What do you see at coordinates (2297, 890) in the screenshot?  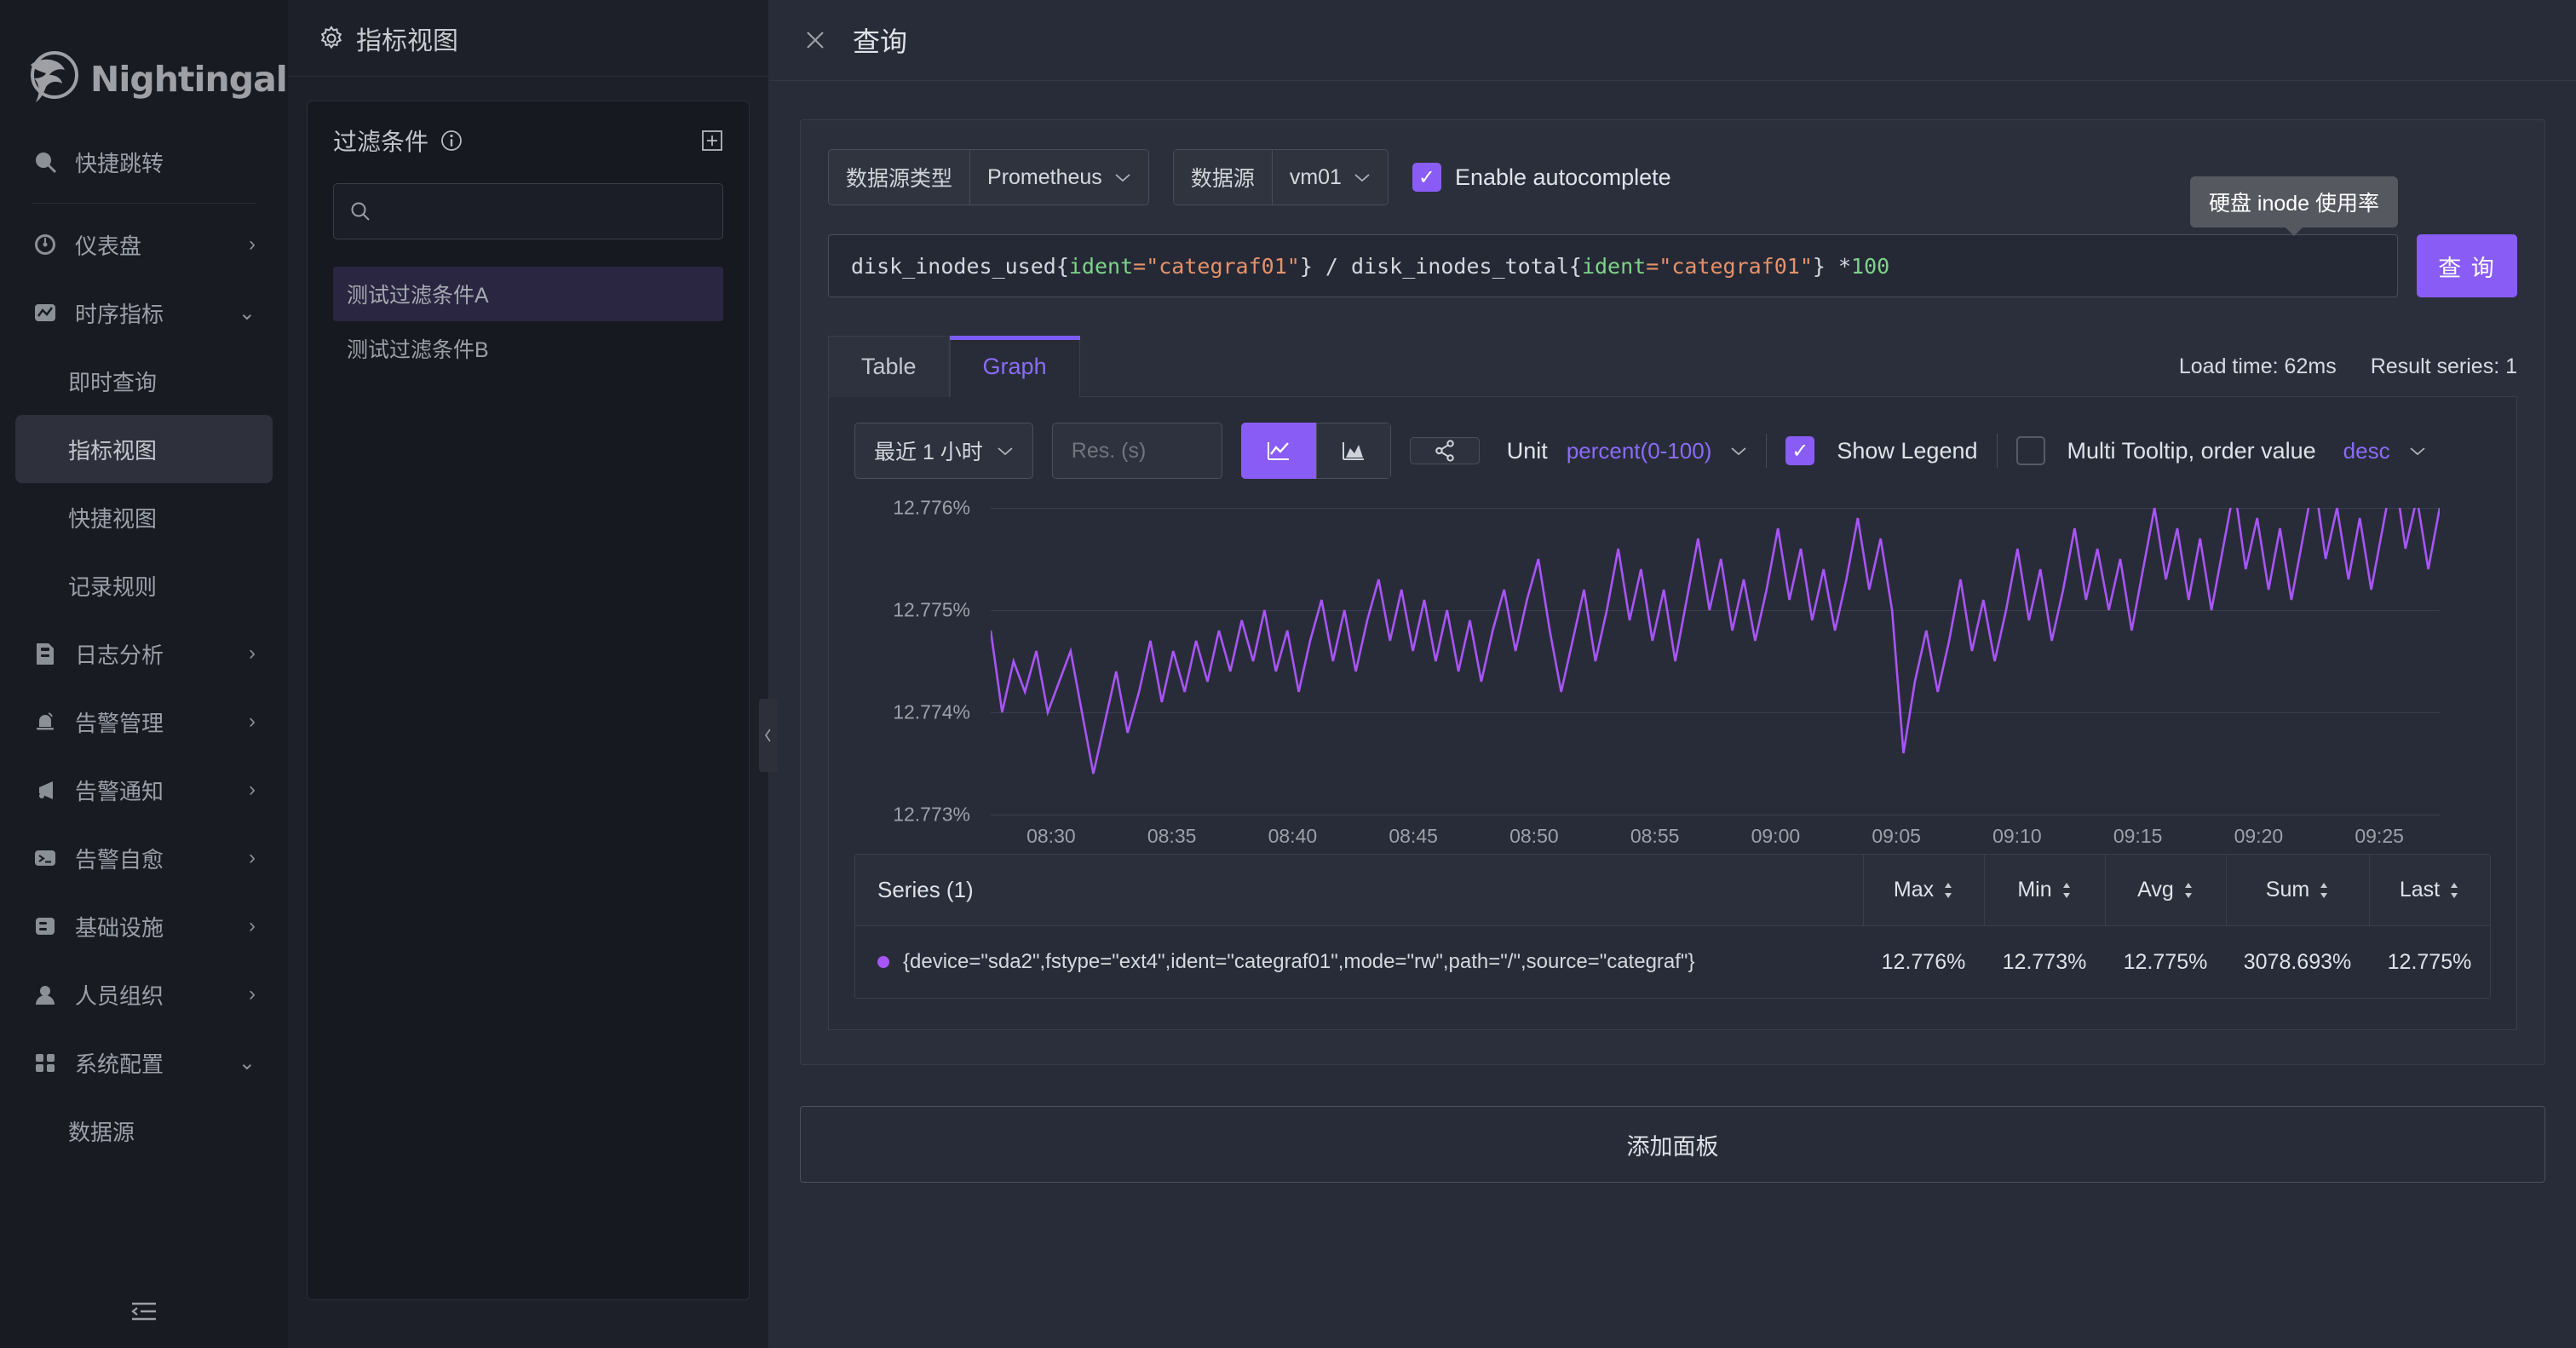 I see `sort-column-sum: Sum` at bounding box center [2297, 890].